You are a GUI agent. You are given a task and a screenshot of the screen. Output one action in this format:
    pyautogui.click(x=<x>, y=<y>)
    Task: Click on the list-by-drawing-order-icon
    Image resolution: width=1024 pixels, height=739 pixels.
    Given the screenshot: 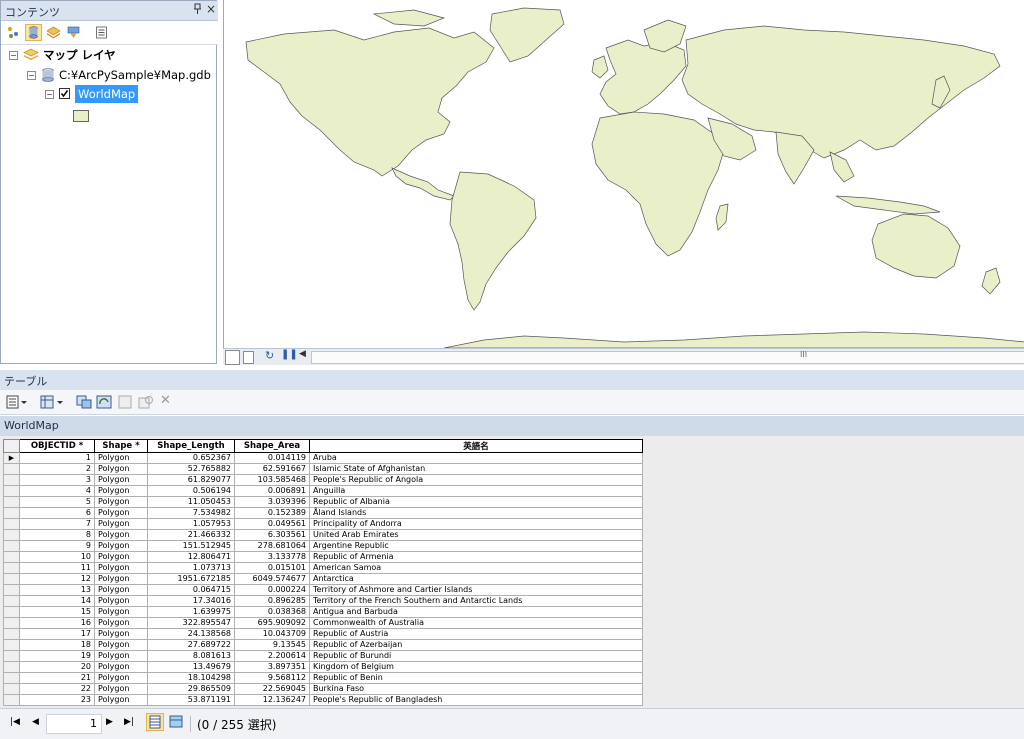 What is the action you would take?
    pyautogui.click(x=13, y=32)
    